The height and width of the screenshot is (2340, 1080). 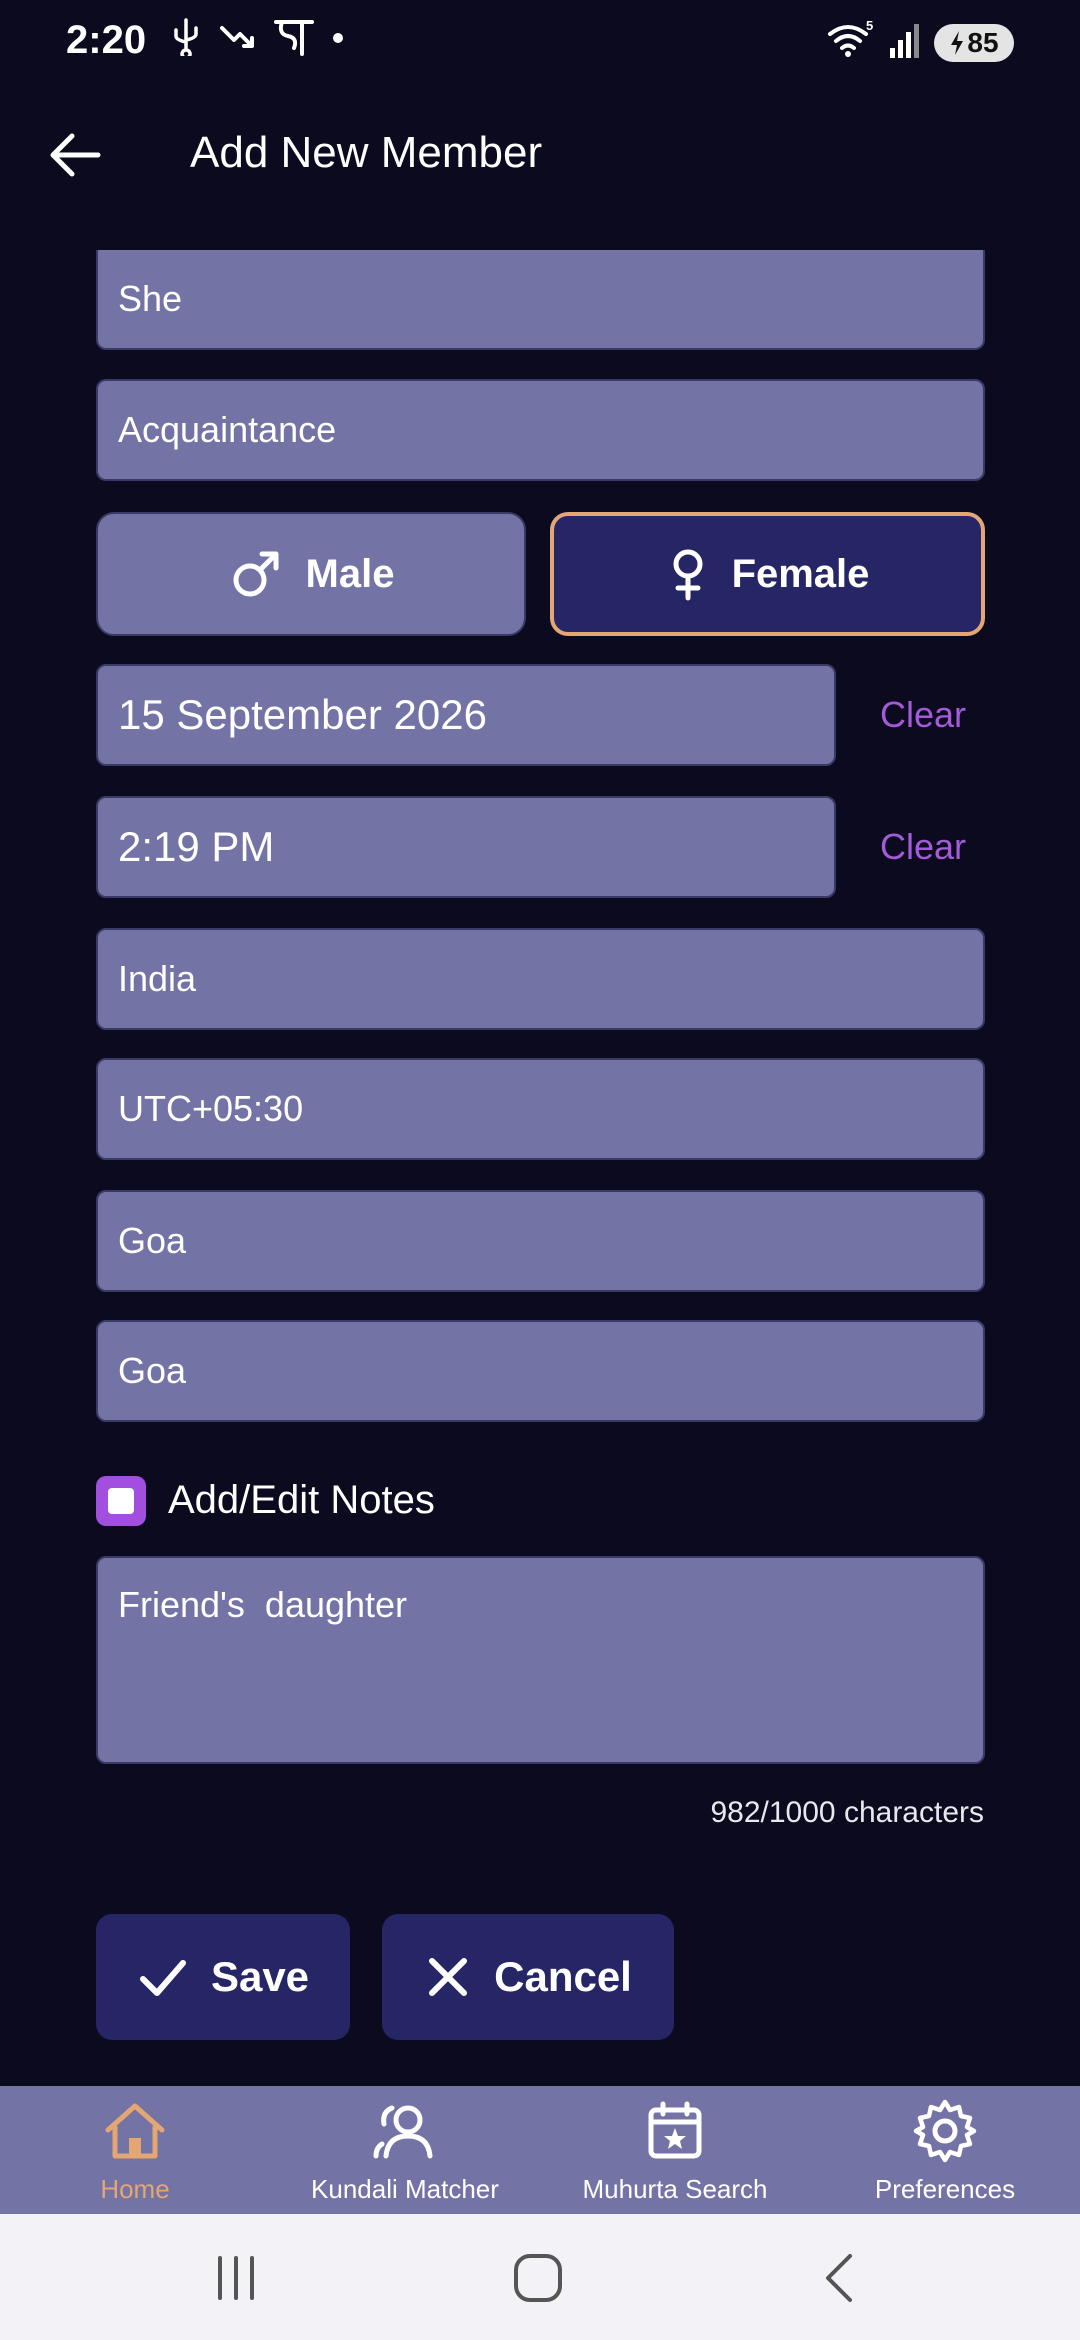 I want to click on female-symbol-icon, so click(x=688, y=575).